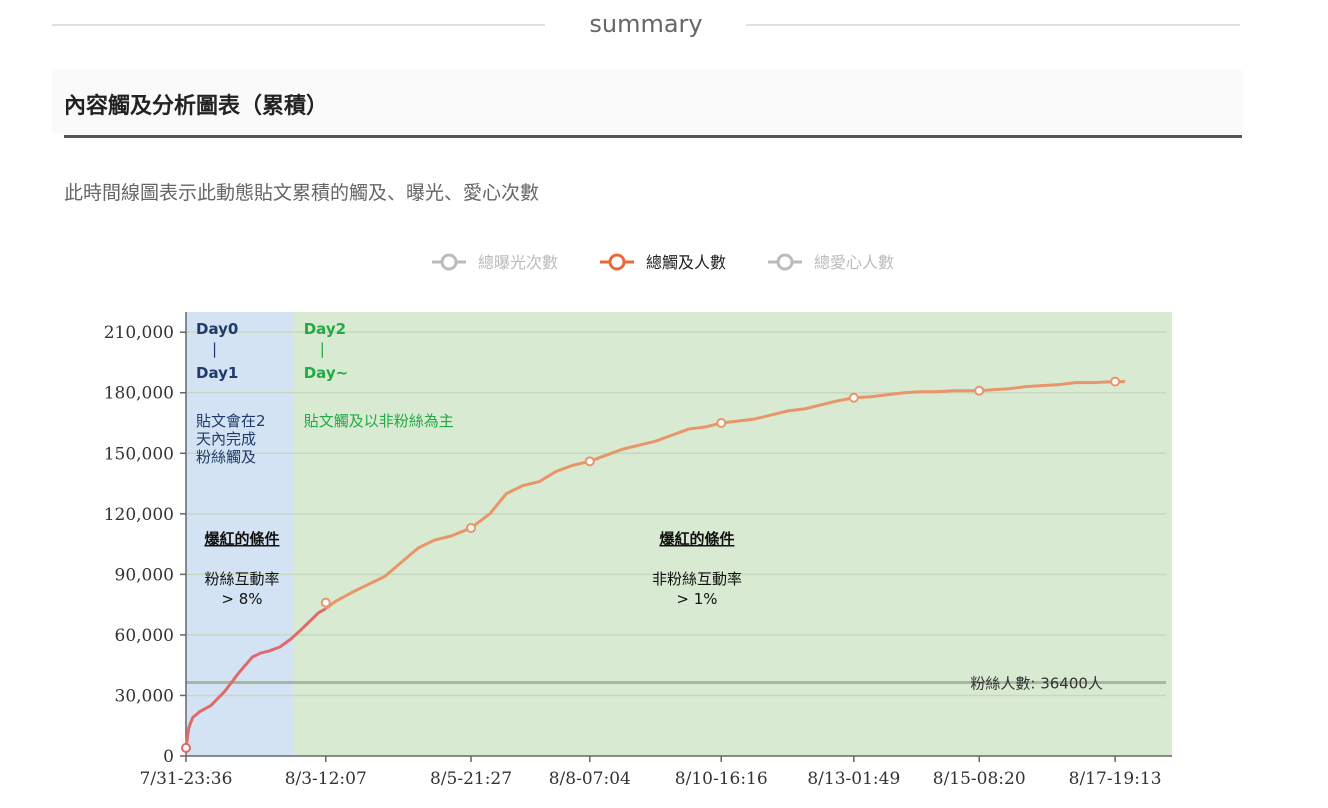 The width and height of the screenshot is (1328, 808). Describe the element at coordinates (721, 779) in the screenshot. I see `x-tick-label: 8/10-16:16` at that location.